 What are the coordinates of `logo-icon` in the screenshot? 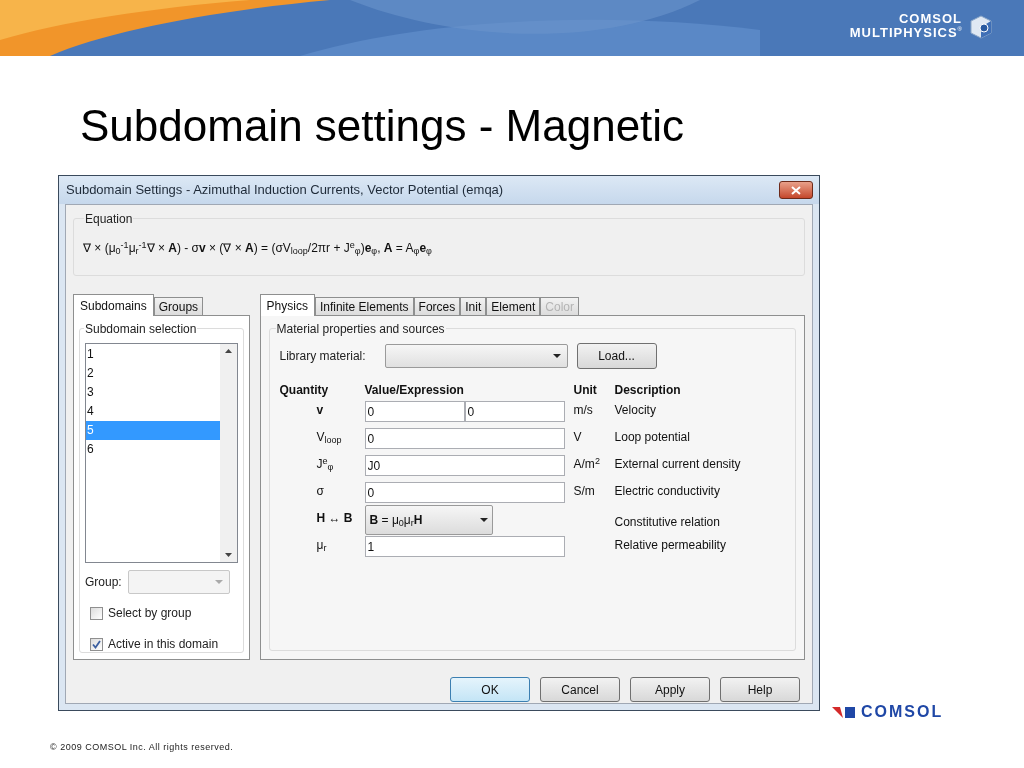 It's located at (844, 712).